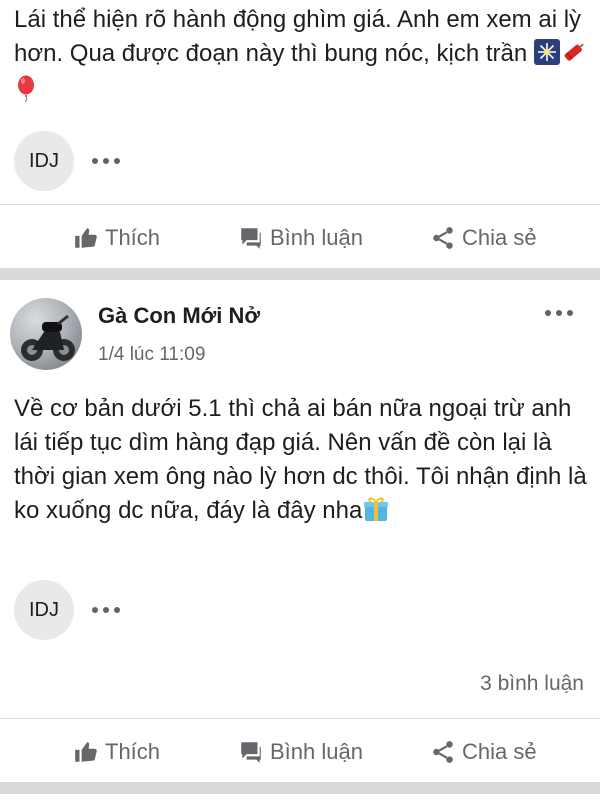 Image resolution: width=600 pixels, height=800 pixels. I want to click on avatar, so click(46, 334).